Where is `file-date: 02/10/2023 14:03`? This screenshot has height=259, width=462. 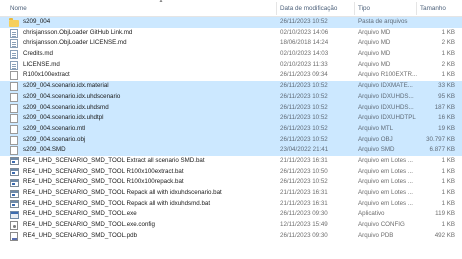 file-date: 02/10/2023 14:03 is located at coordinates (304, 54).